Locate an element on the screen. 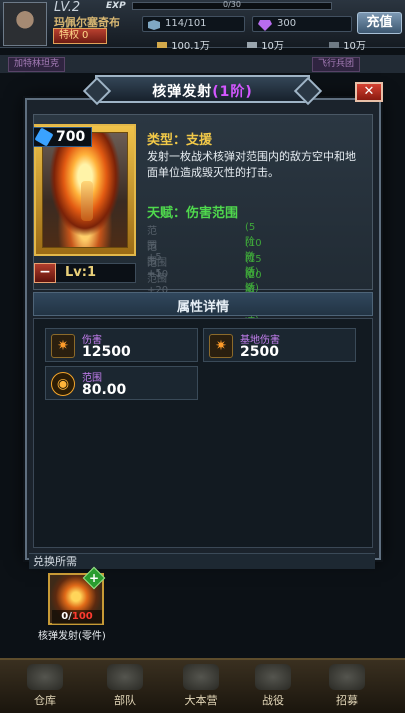 This screenshot has width=405, height=713. player-level: LV.2 is located at coordinates (67, 7).